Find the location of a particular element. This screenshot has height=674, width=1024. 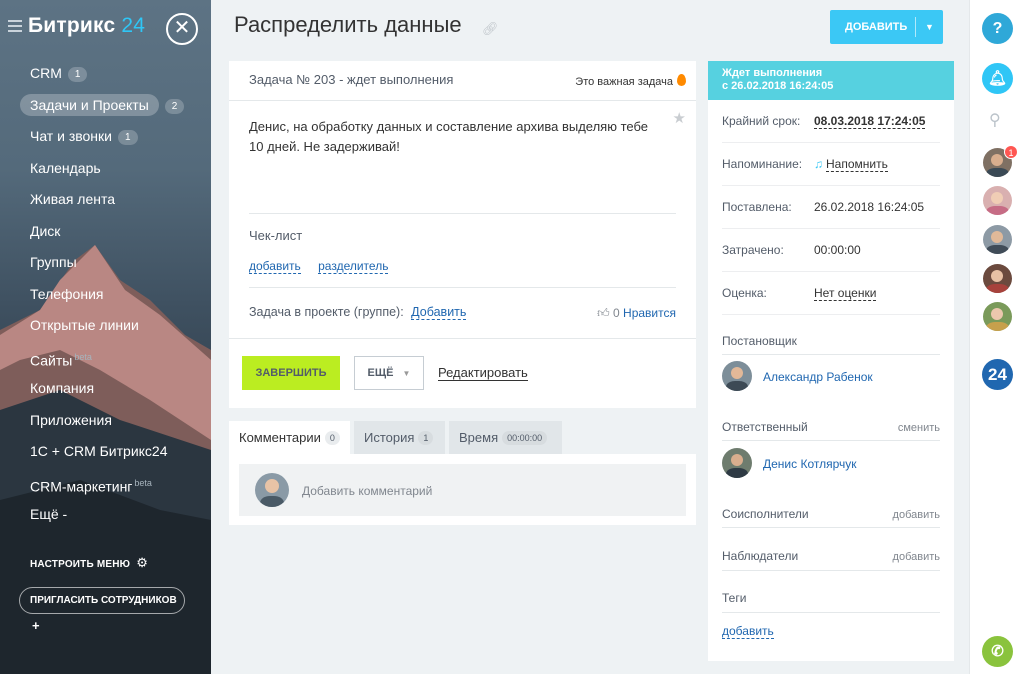

sidebar-item-feed: Живая лента is located at coordinates (111, 202).